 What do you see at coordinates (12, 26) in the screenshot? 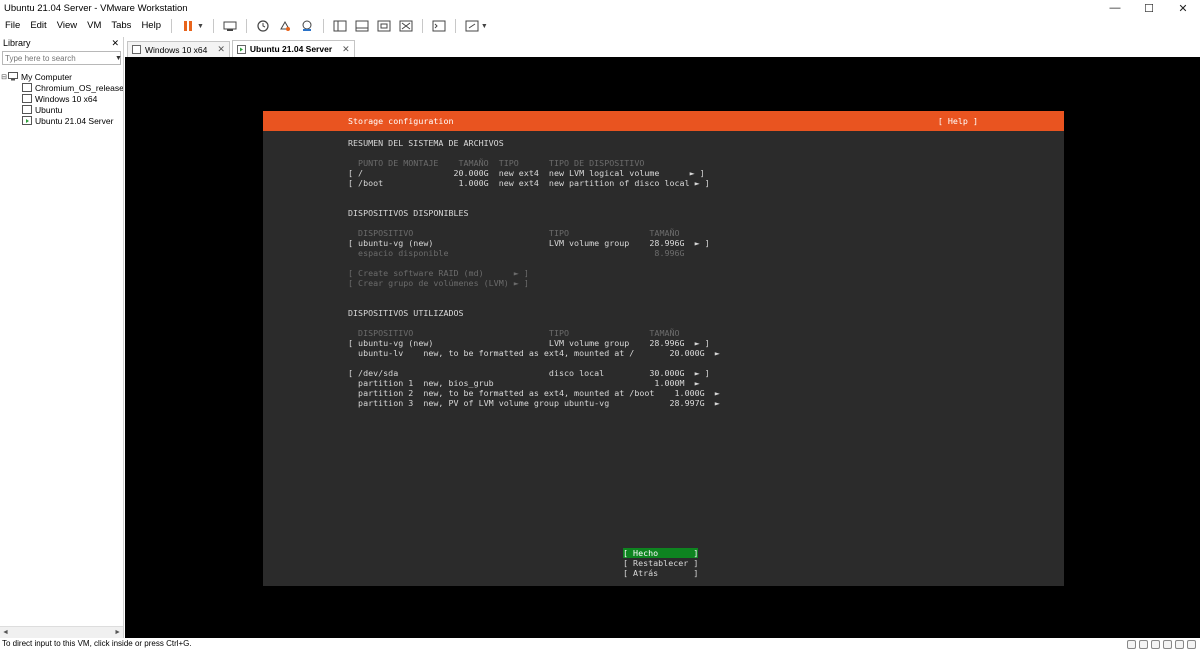
I see `menu-file: File` at bounding box center [12, 26].